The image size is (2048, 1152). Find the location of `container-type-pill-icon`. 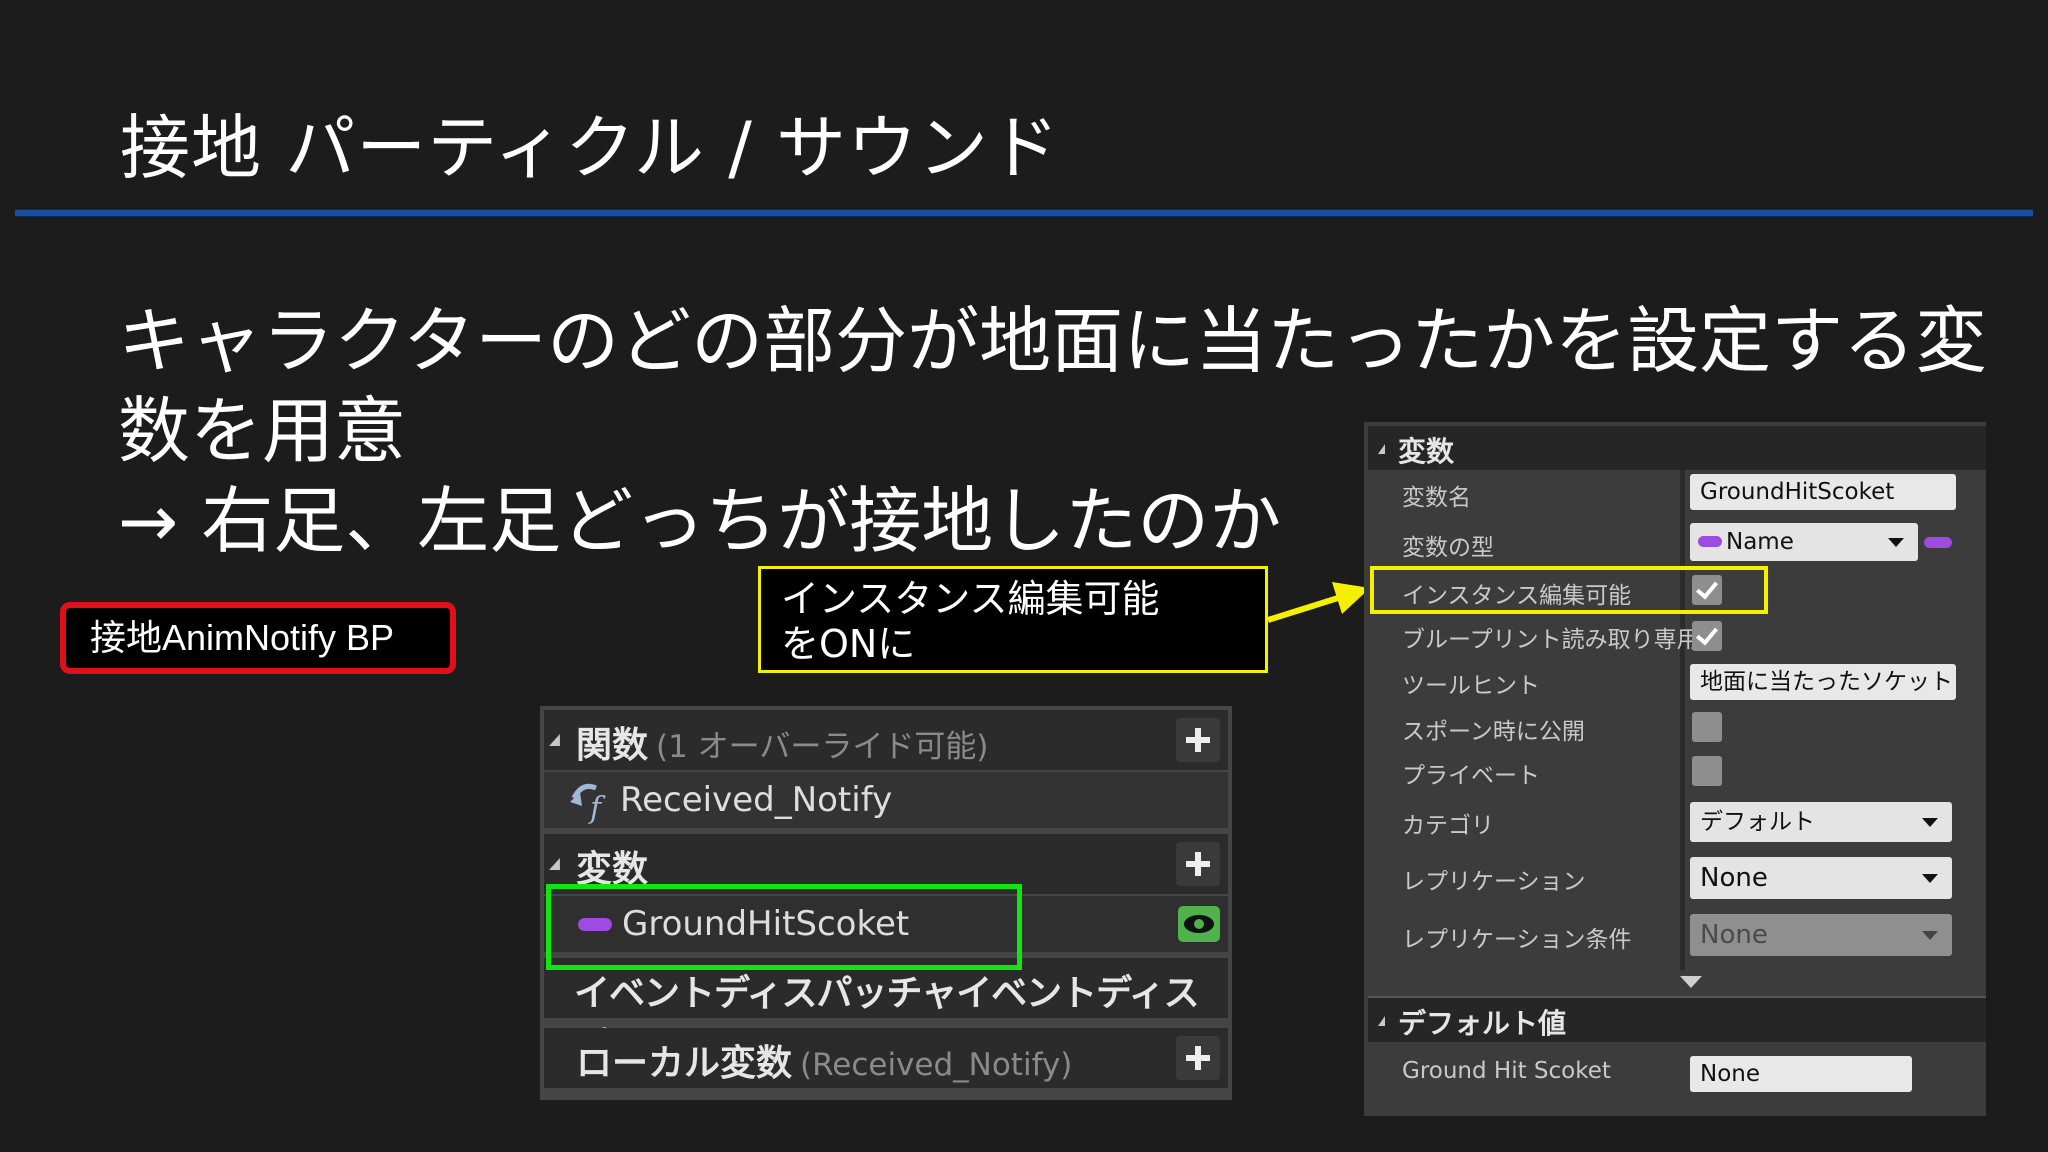

container-type-pill-icon is located at coordinates (1938, 542).